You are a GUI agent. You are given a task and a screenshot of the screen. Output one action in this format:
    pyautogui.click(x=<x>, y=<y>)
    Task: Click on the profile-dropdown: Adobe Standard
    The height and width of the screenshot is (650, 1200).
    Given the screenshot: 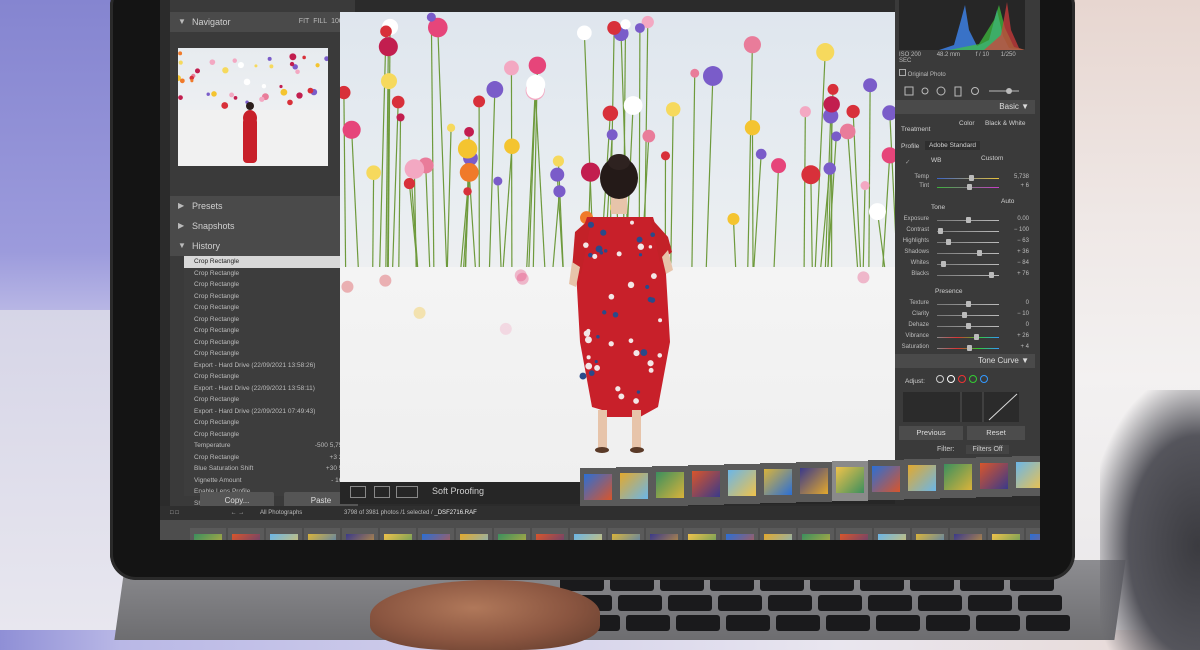 What is the action you would take?
    pyautogui.click(x=952, y=145)
    